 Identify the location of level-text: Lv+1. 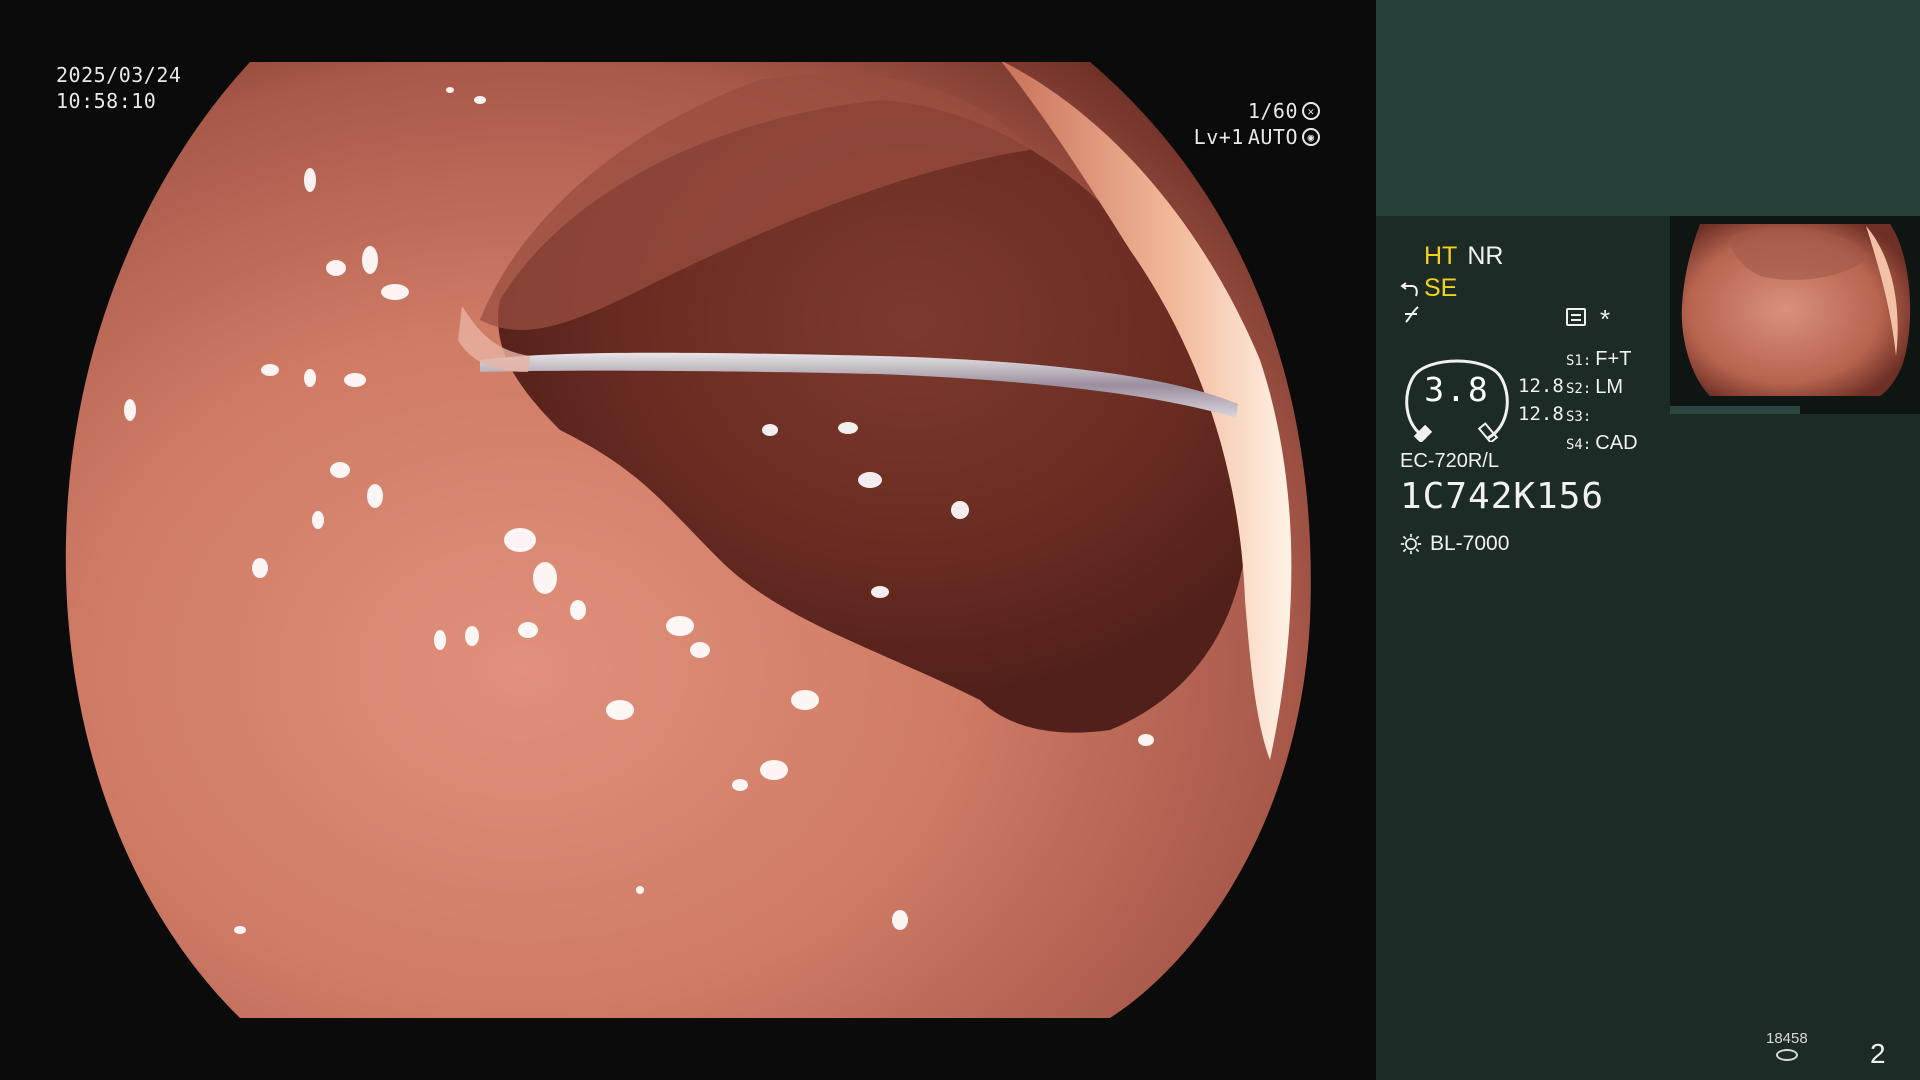
(1218, 137).